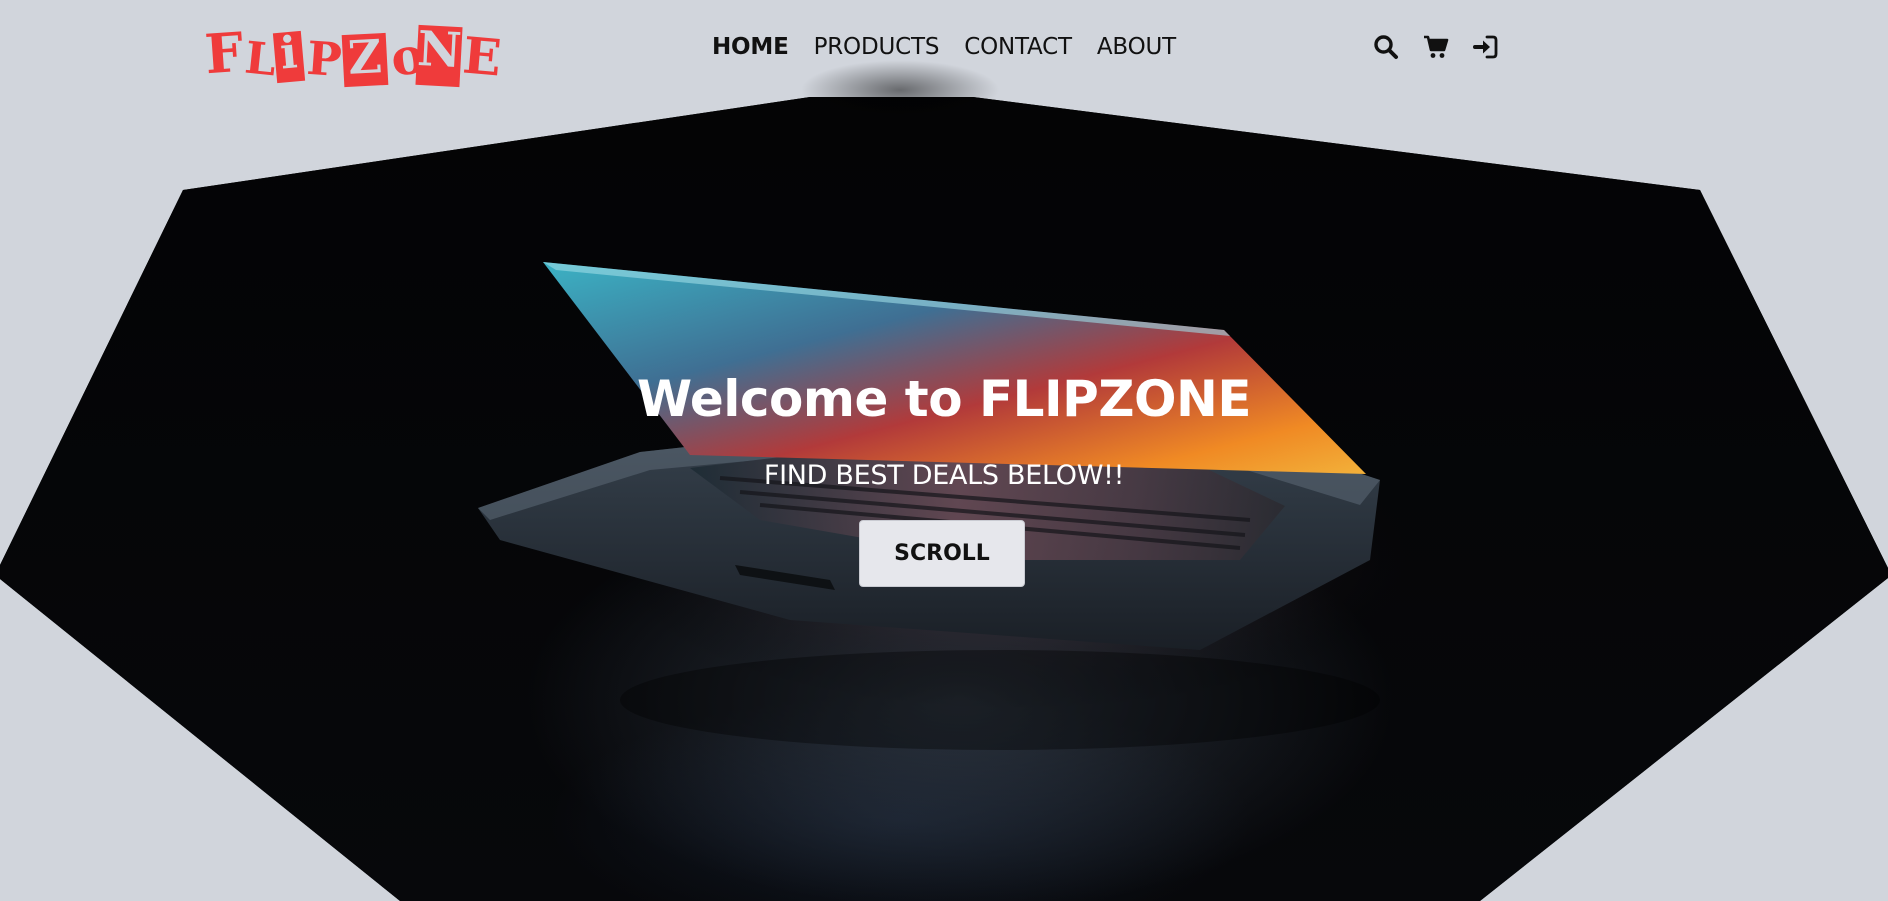  I want to click on cart-icon, so click(1436, 47).